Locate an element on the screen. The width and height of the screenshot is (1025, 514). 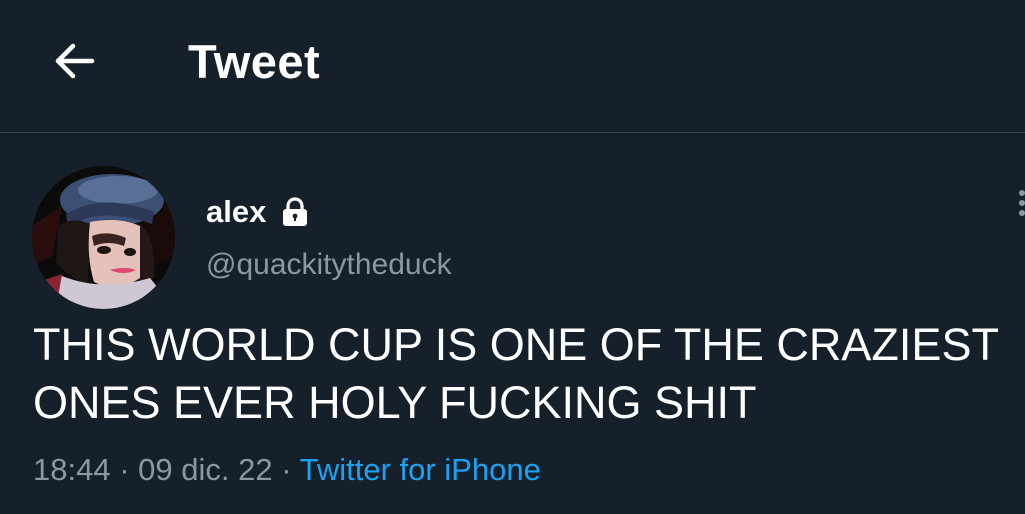
back-button is located at coordinates (74, 62).